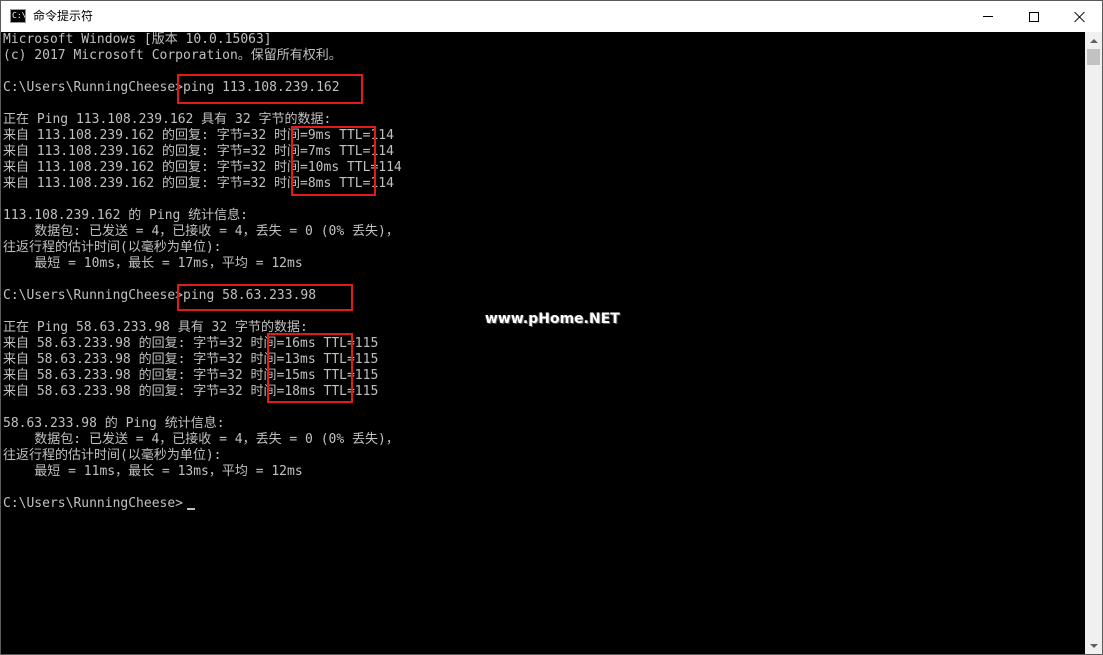 This screenshot has height=655, width=1103. I want to click on watermark: www.pHome.NET, so click(552, 319).